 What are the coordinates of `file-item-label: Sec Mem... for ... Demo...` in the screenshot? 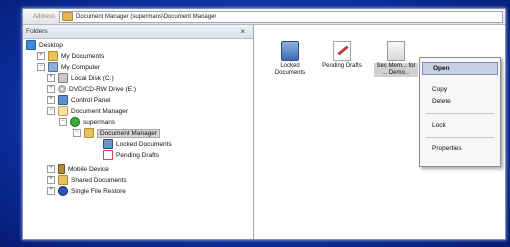 It's located at (396, 70).